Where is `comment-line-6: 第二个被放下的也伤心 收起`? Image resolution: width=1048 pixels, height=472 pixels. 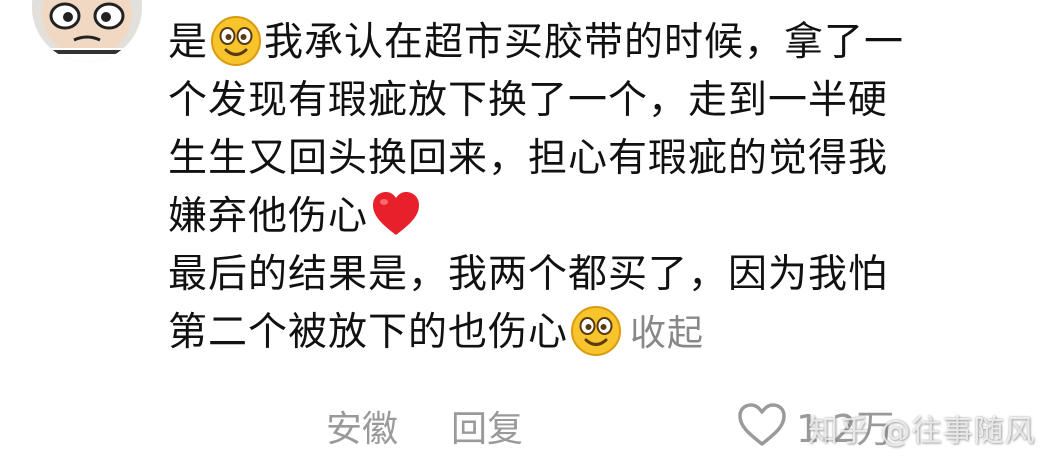
comment-line-6: 第二个被放下的也伤心 收起 is located at coordinates (598, 333).